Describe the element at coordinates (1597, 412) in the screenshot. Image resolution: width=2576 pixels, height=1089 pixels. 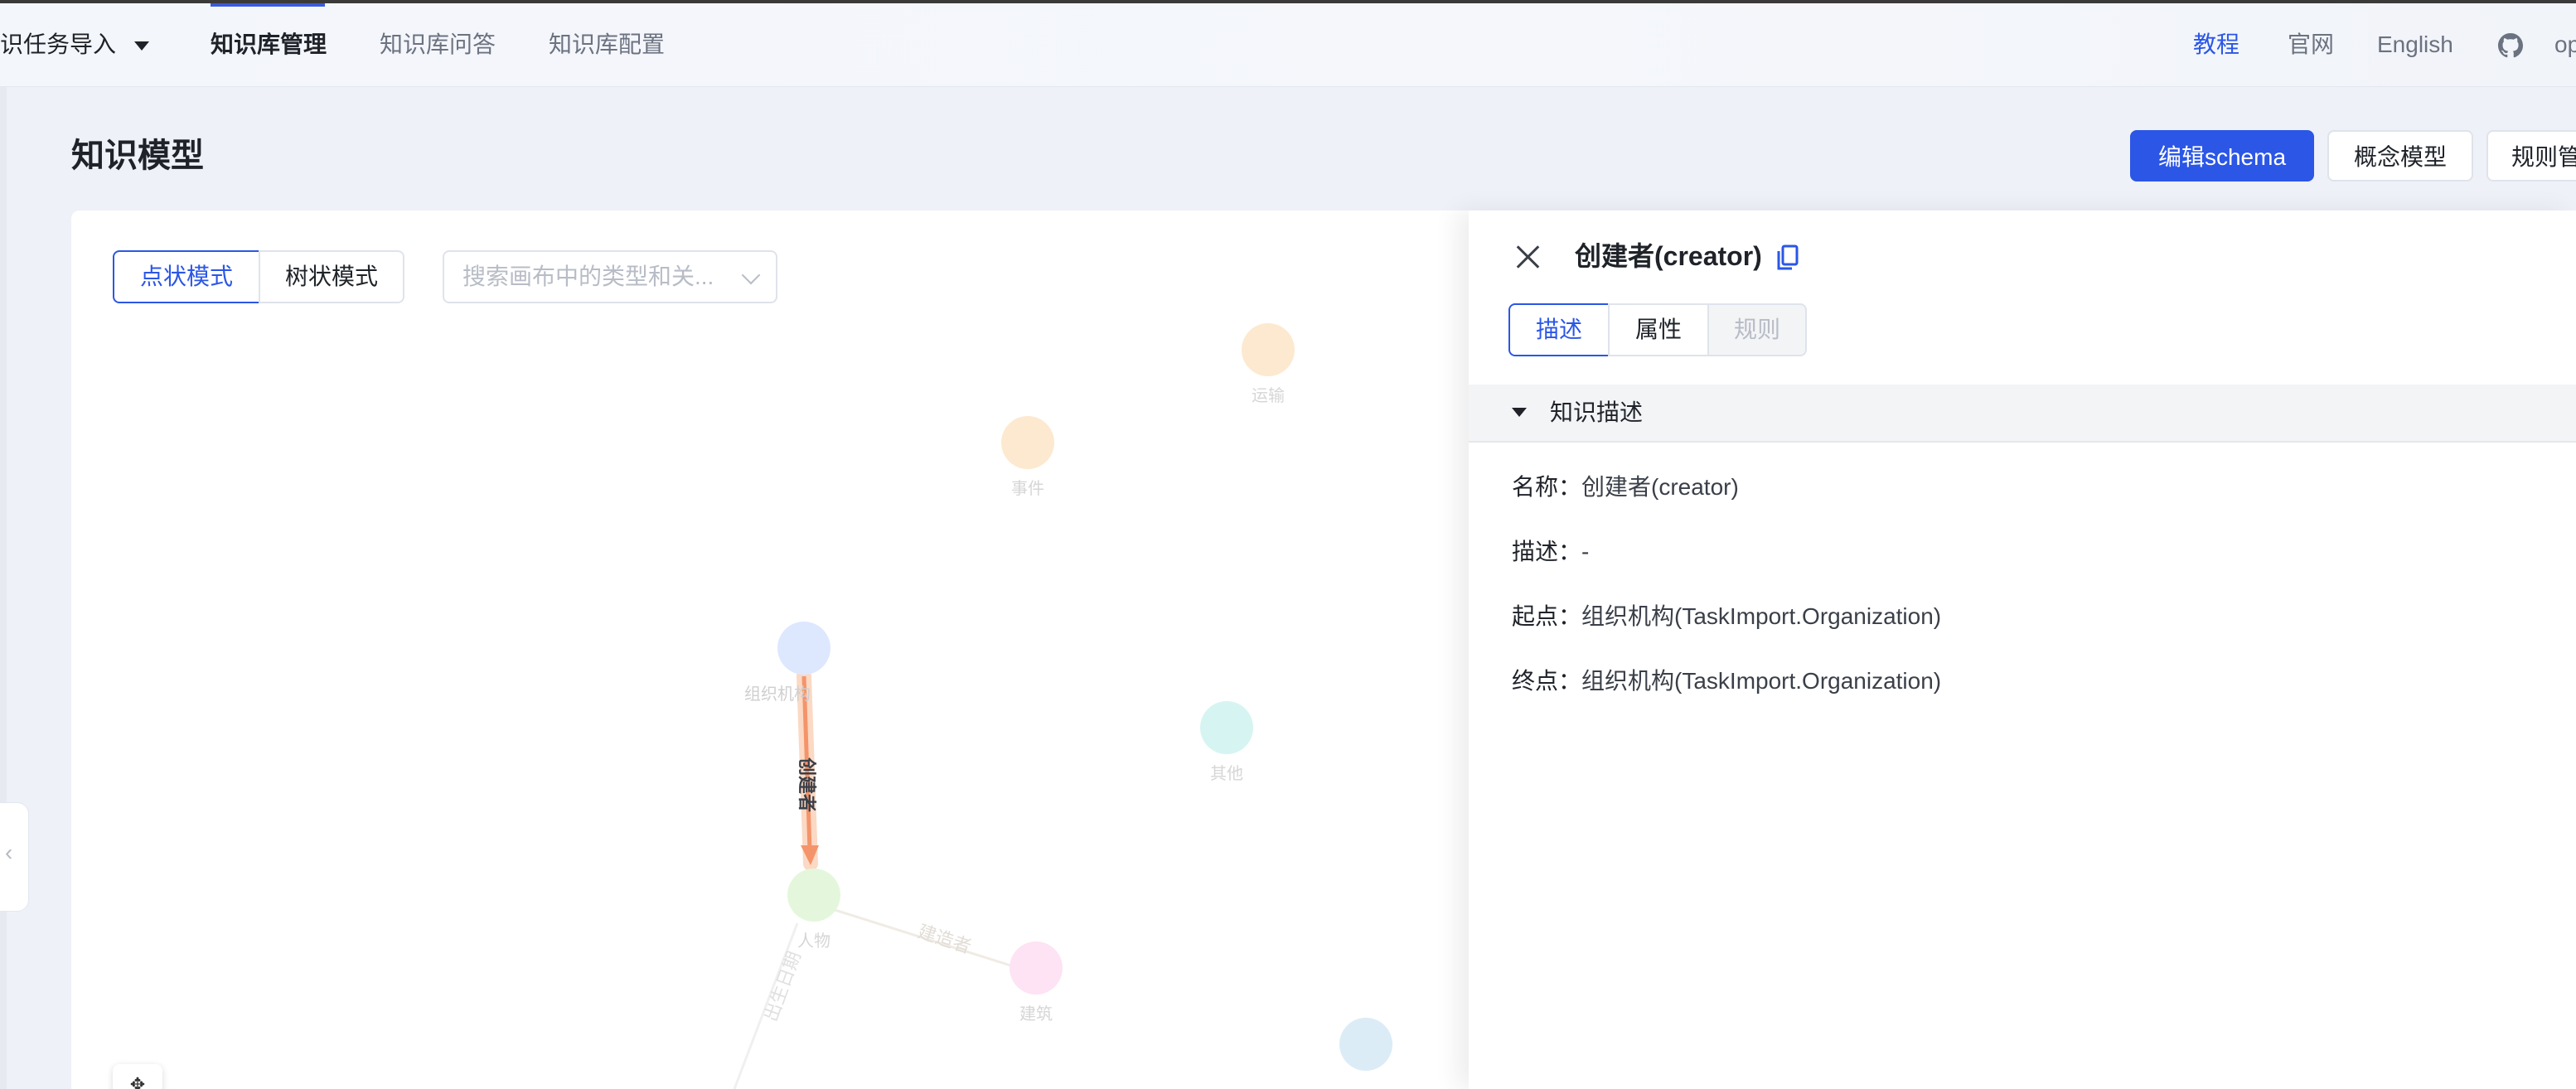
I see `section-title: 知识描述` at that location.